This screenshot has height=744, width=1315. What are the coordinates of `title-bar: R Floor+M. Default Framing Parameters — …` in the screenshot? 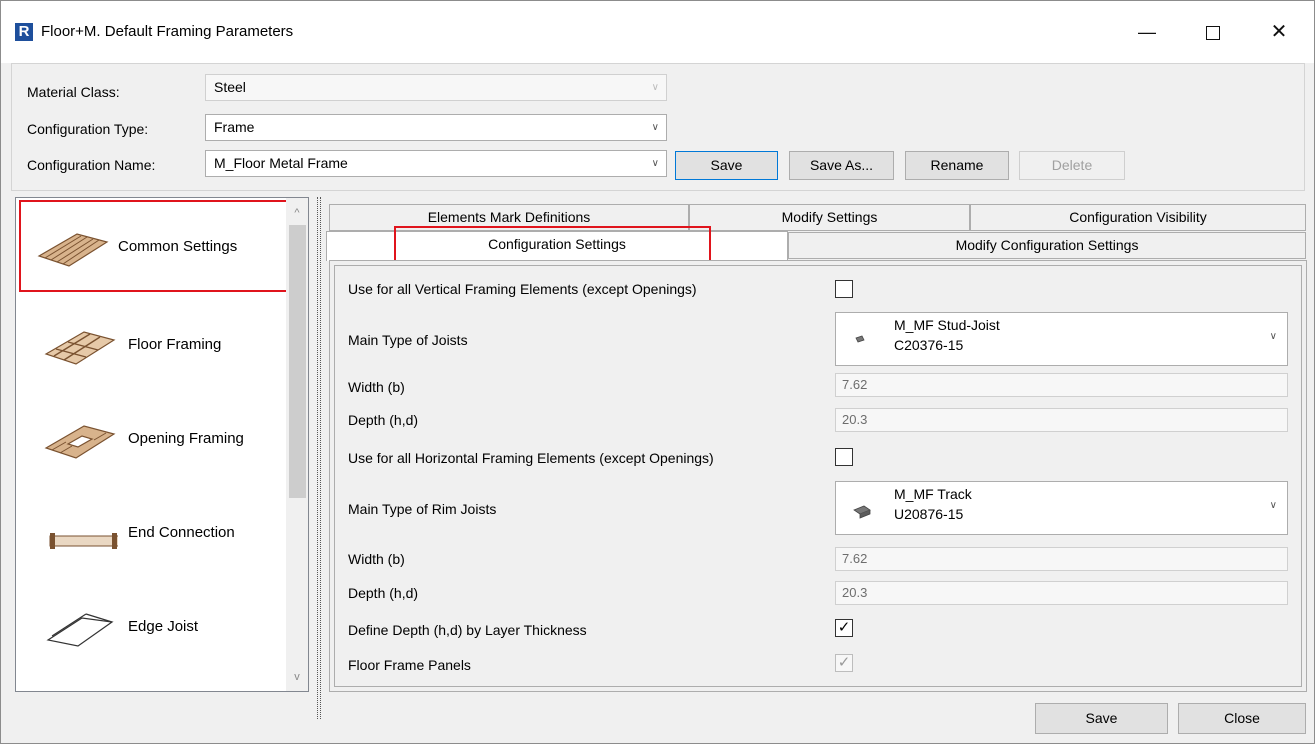 It's located at (657, 32).